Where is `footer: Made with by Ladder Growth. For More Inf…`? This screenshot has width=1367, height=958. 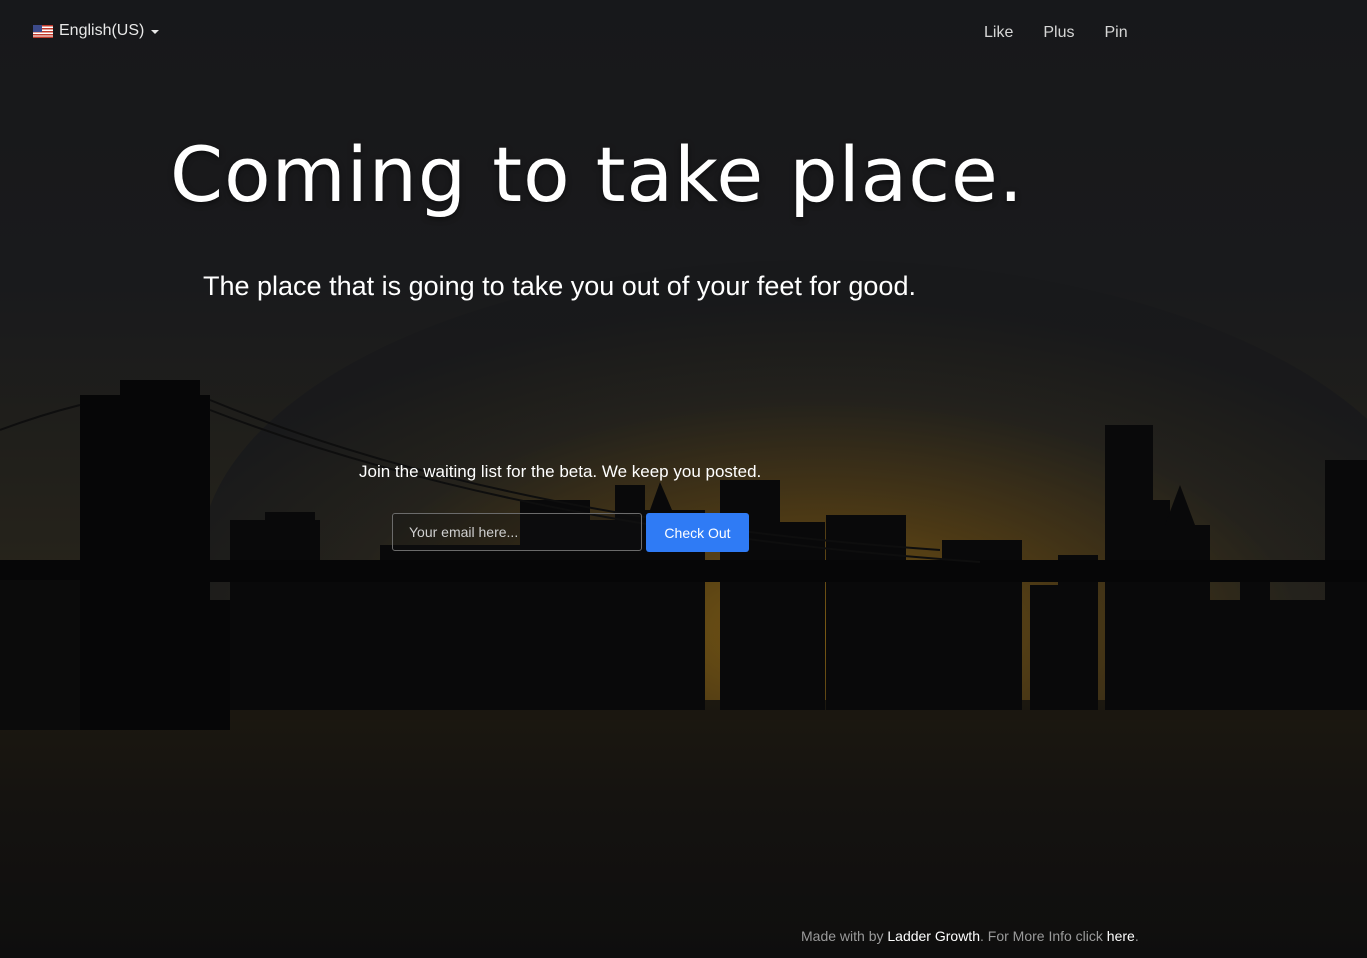
footer: Made with by Ladder Growth. For More Inf… is located at coordinates (970, 936).